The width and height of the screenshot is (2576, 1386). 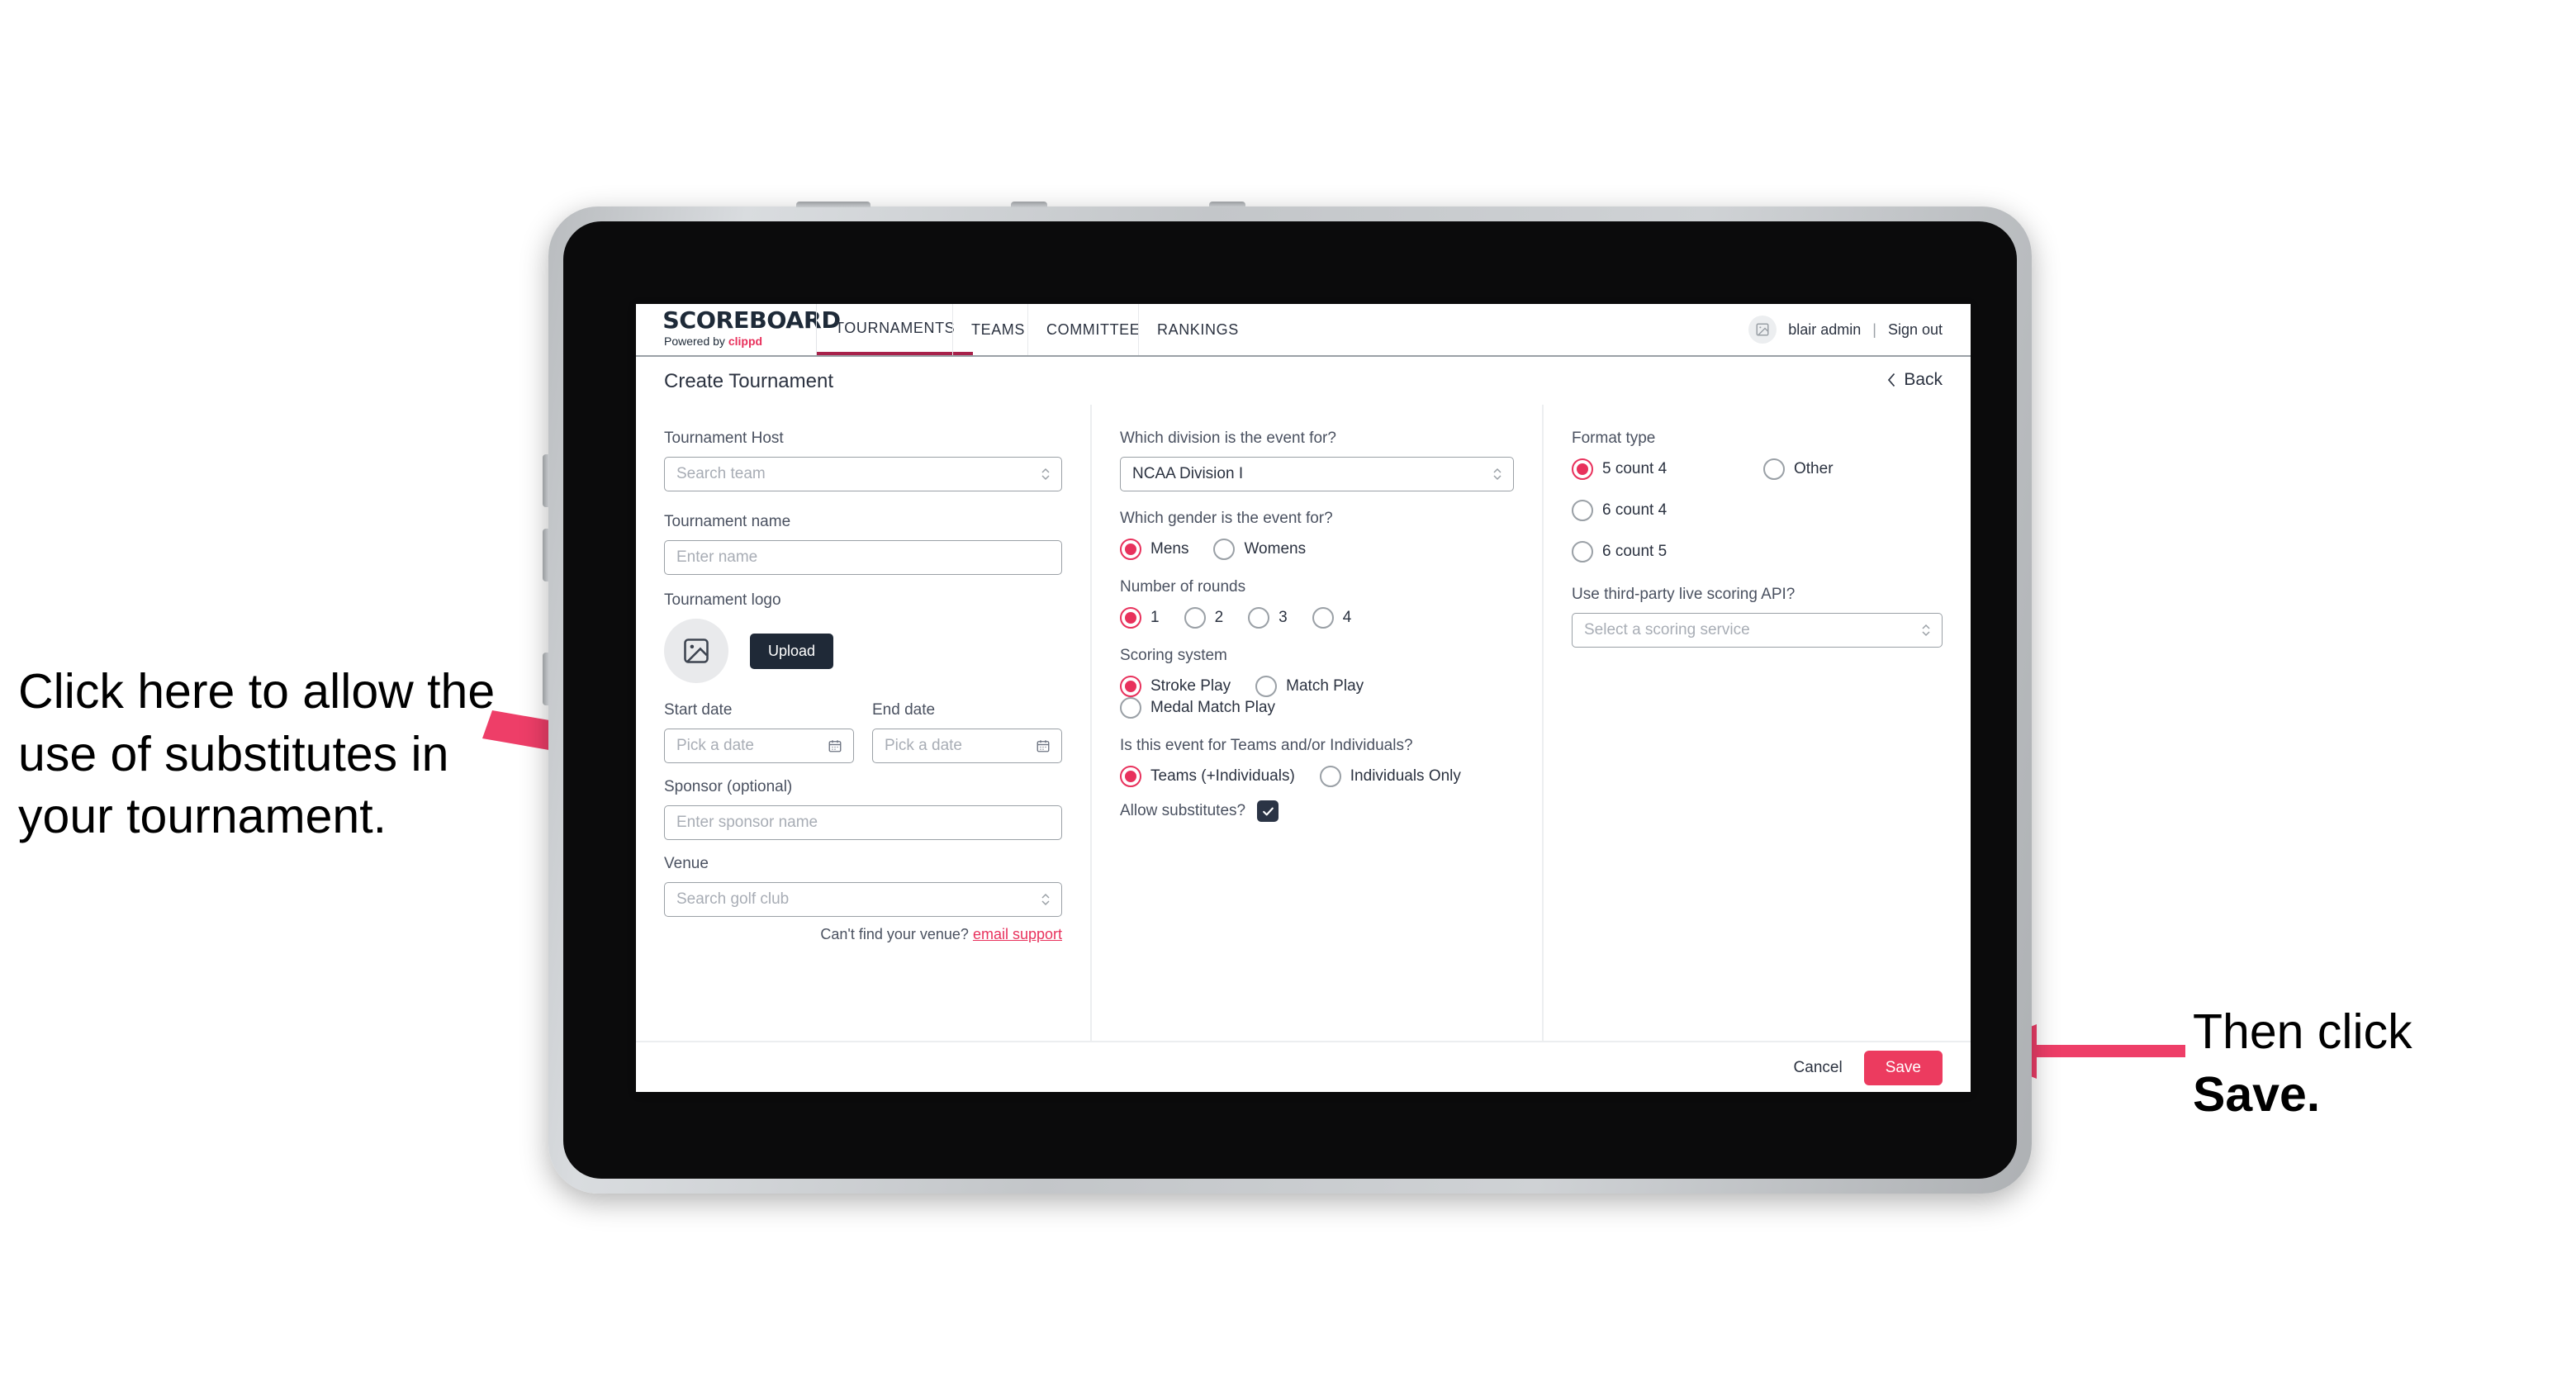 I want to click on cancel-button-label: Cancel, so click(x=1818, y=1067).